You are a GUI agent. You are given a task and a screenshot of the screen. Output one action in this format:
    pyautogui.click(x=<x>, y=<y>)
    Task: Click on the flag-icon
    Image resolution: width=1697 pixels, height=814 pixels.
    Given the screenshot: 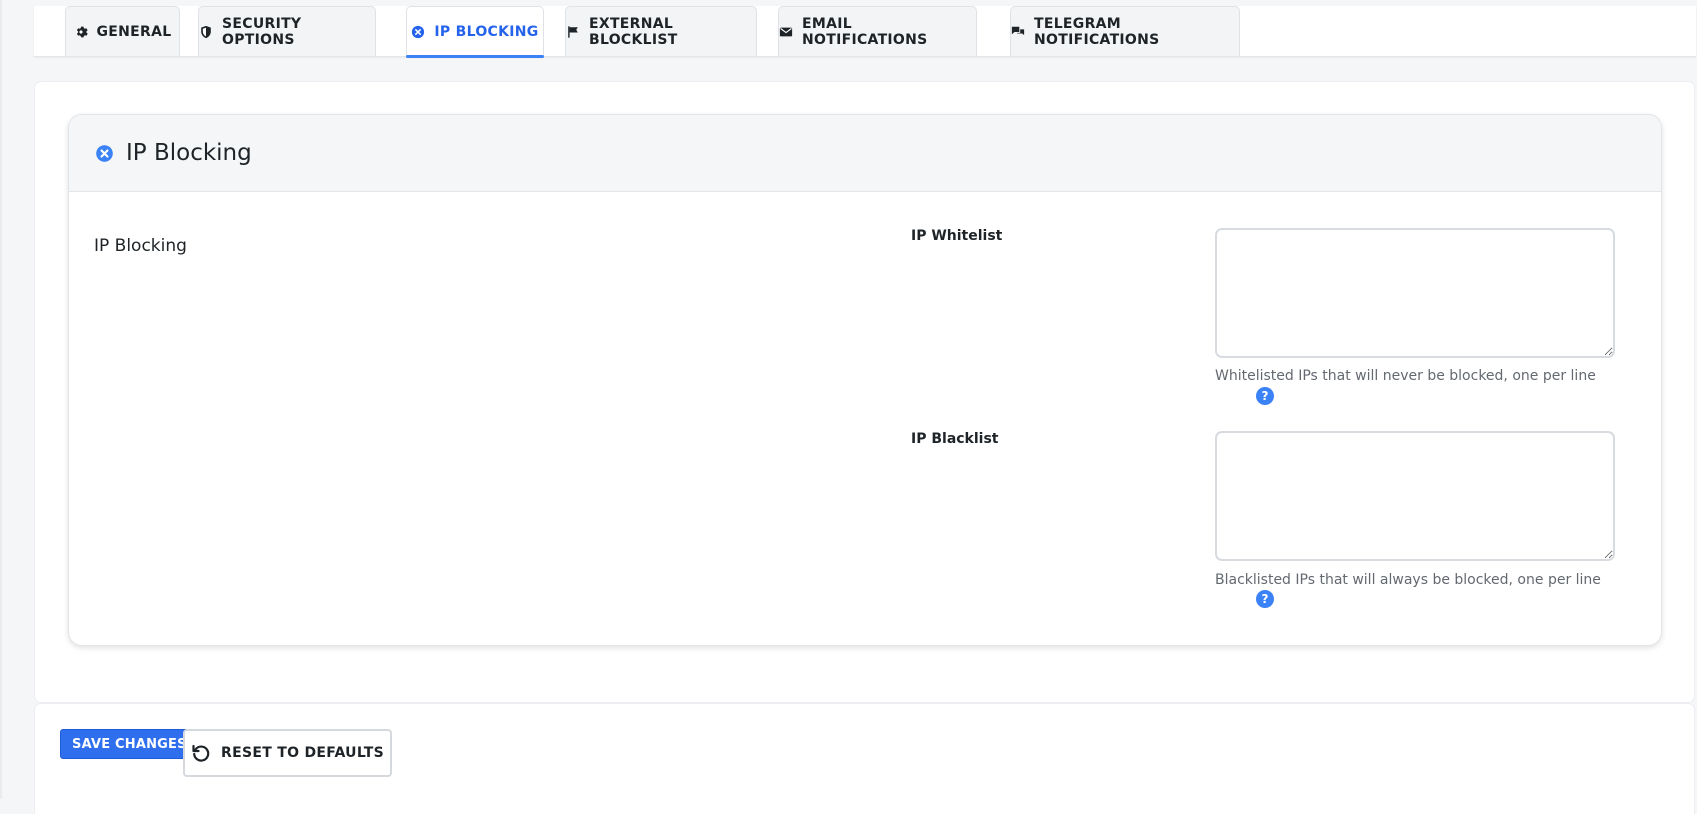 What is the action you would take?
    pyautogui.click(x=573, y=32)
    